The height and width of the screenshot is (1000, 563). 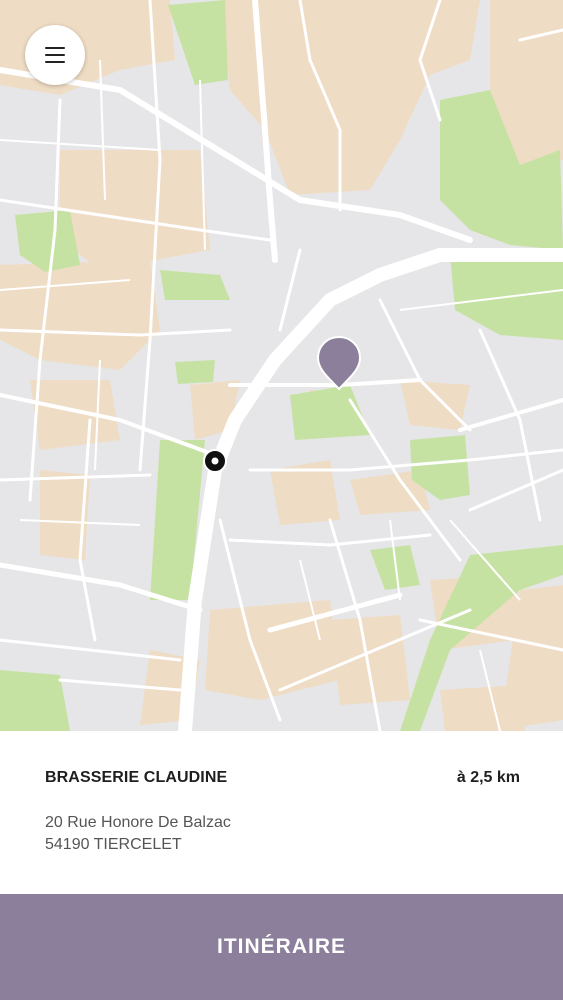 I want to click on map-pin-icon, so click(x=339, y=363).